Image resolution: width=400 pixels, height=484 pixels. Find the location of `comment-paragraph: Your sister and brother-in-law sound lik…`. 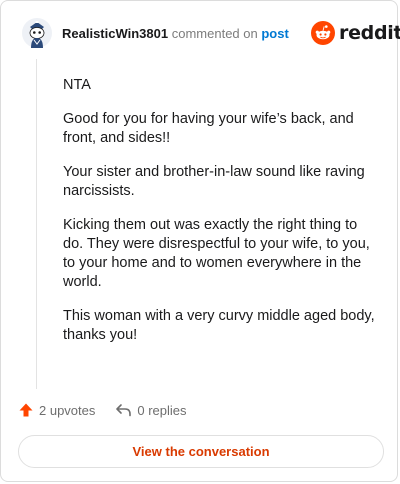

comment-paragraph: Your sister and brother-in-law sound lik… is located at coordinates (214, 181).